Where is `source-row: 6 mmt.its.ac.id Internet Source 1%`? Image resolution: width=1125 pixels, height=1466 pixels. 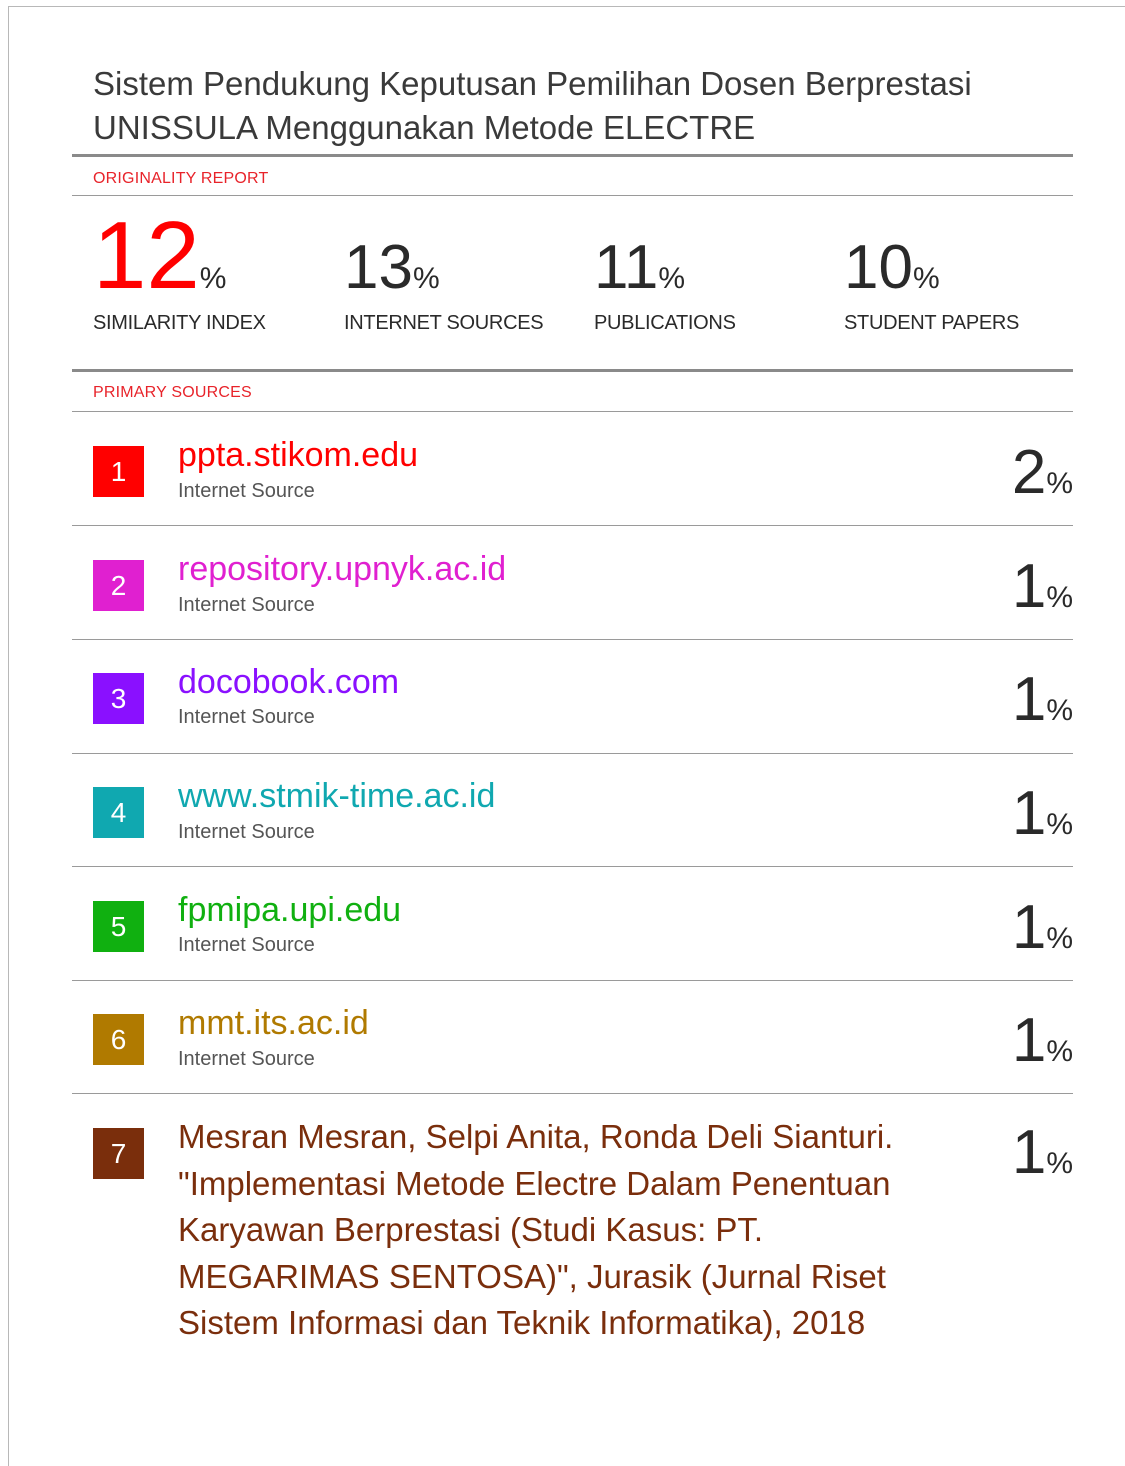 source-row: 6 mmt.its.ac.id Internet Source 1% is located at coordinates (572, 1037).